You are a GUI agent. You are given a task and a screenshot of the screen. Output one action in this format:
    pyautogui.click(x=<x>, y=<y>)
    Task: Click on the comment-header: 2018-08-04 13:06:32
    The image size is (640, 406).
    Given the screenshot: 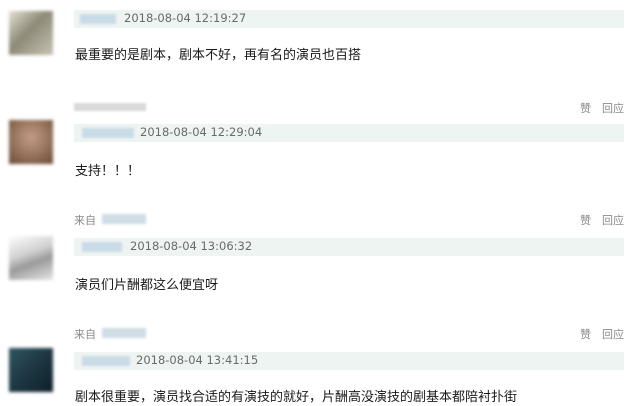 What is the action you would take?
    pyautogui.click(x=349, y=247)
    